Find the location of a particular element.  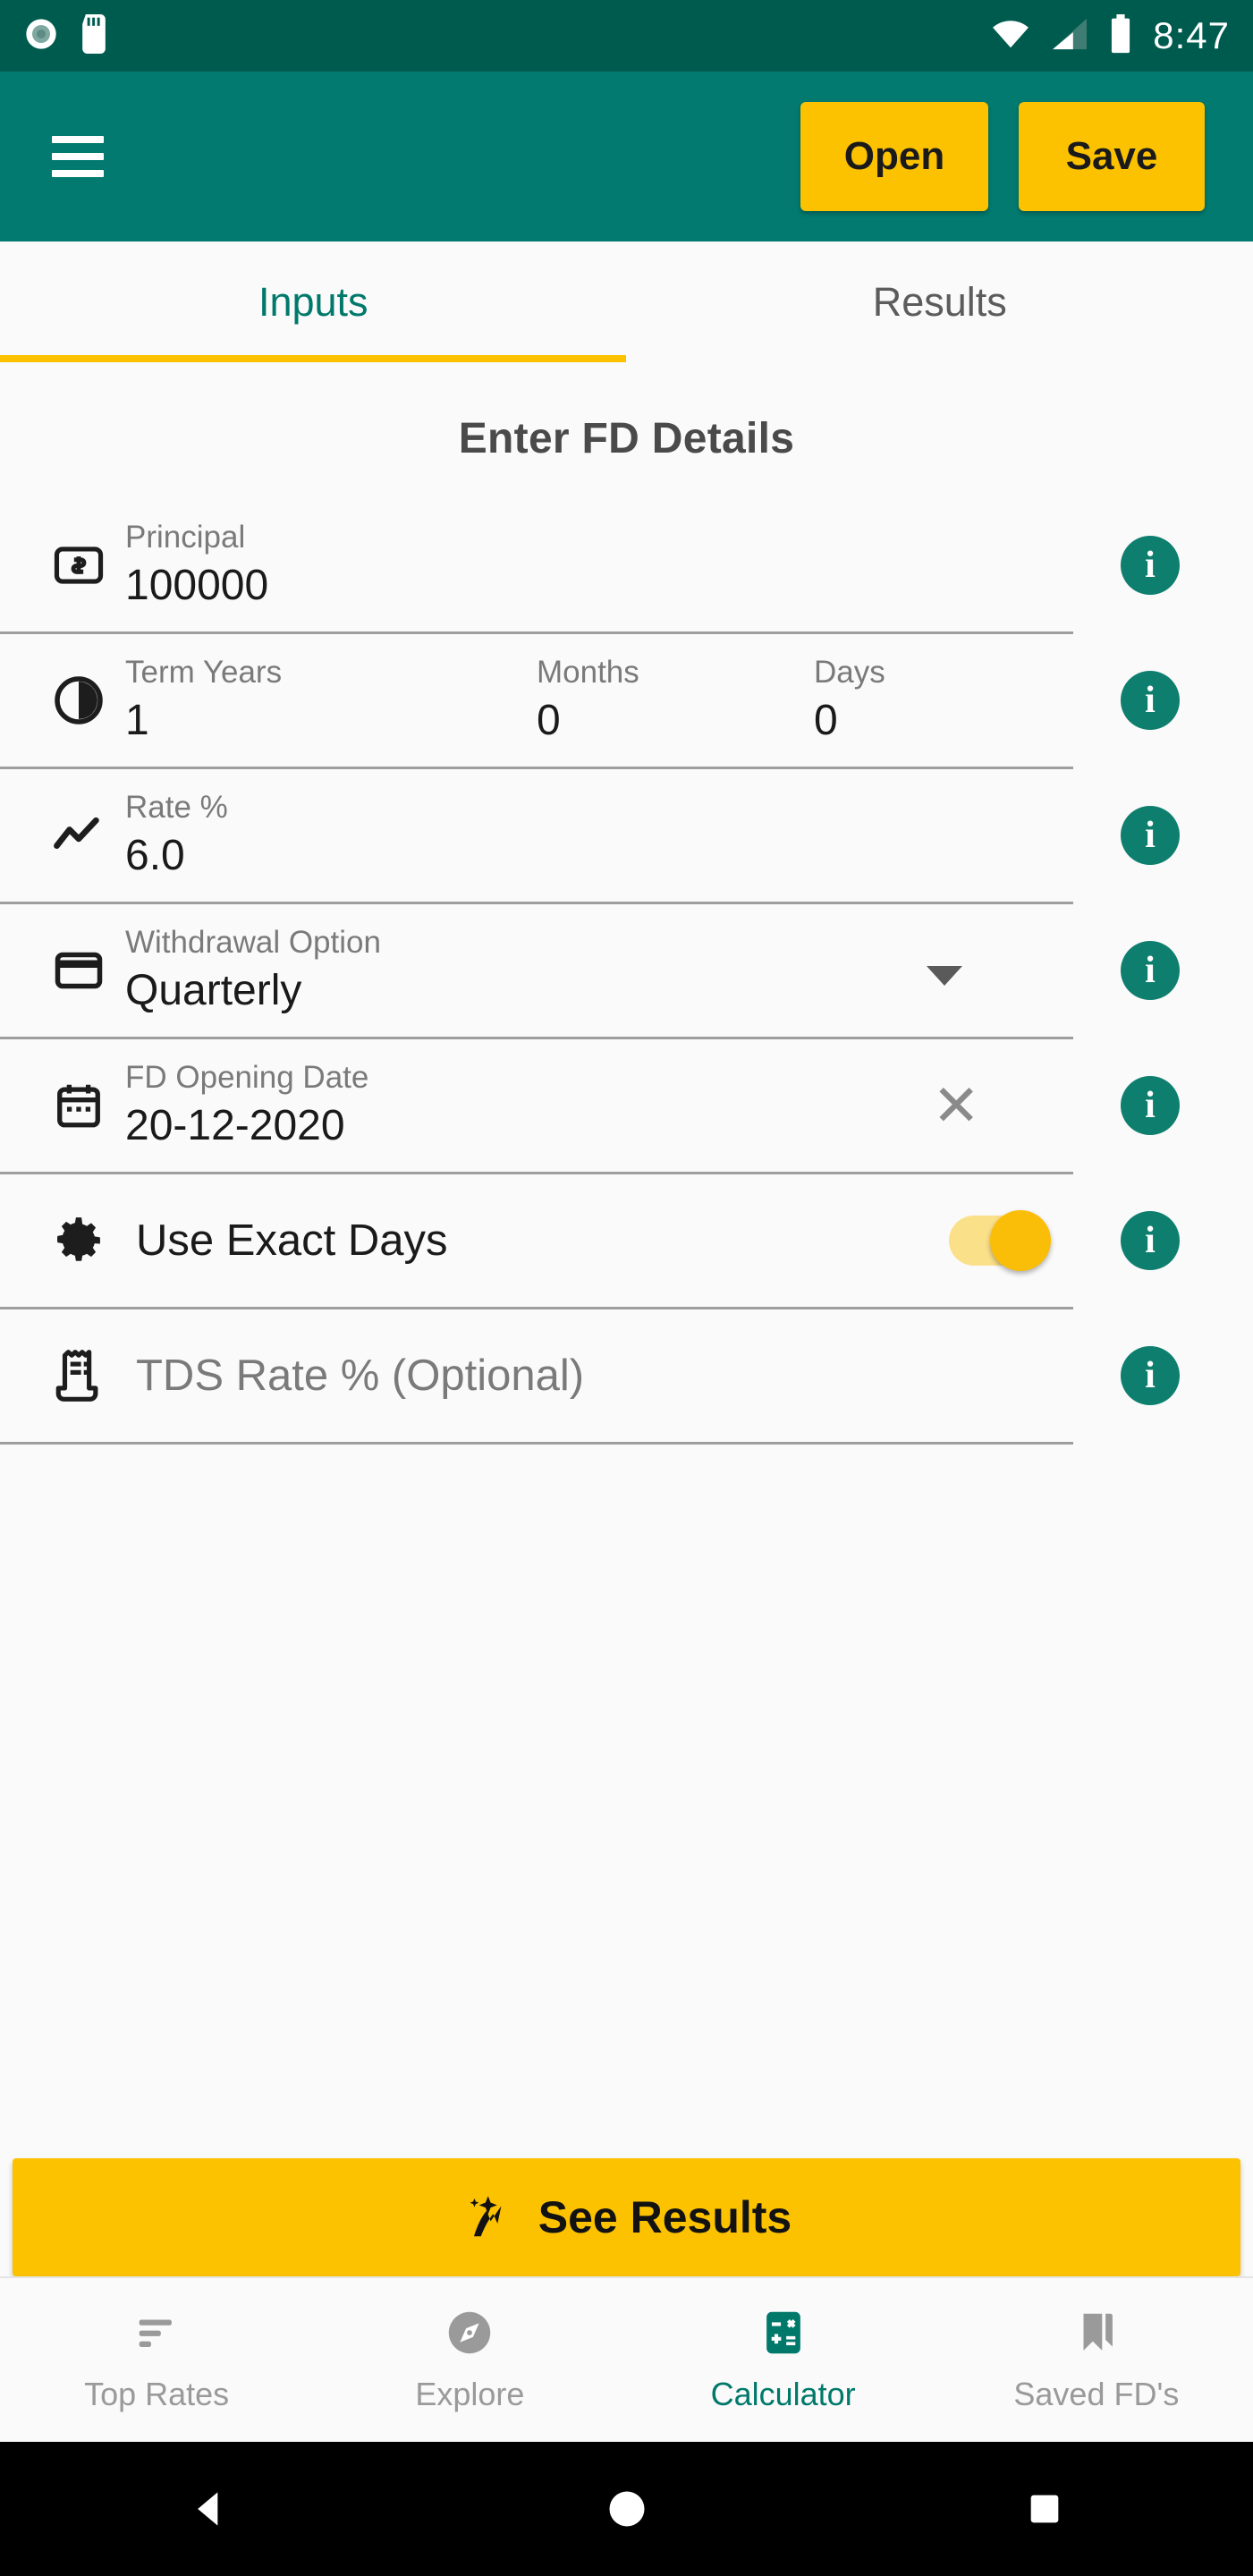

row-fd-opening-date: FD Opening Date 20-12-2020 ✕ i is located at coordinates (626, 1105).